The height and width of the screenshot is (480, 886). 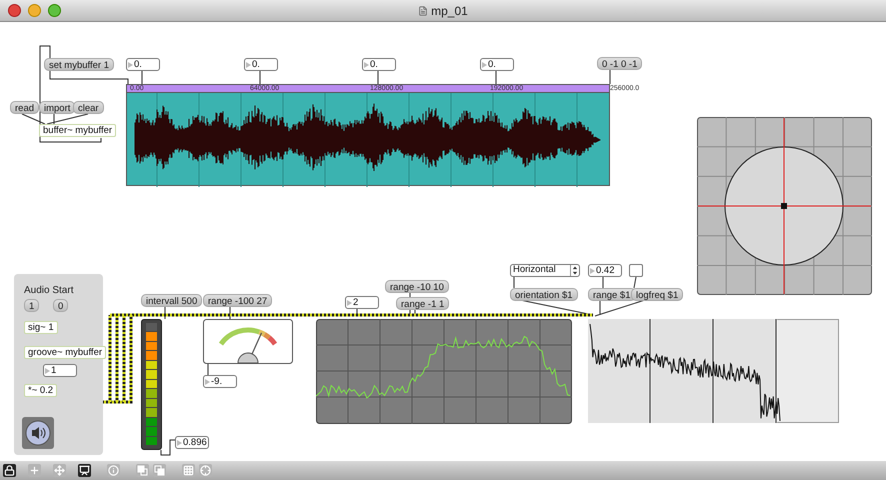 I want to click on crosshair-button, so click(x=205, y=470).